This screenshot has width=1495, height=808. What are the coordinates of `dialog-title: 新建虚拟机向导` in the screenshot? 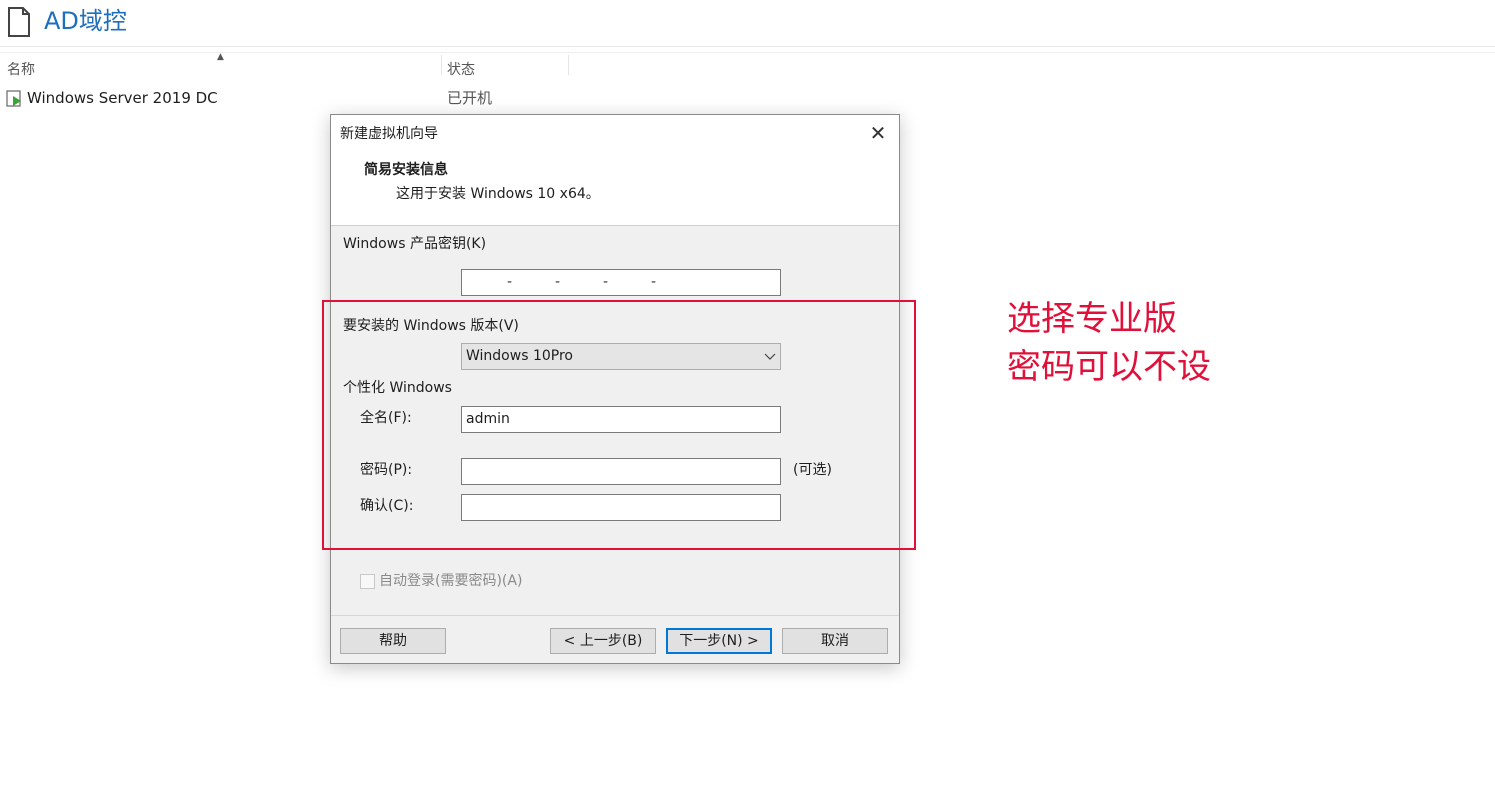 It's located at (389, 134).